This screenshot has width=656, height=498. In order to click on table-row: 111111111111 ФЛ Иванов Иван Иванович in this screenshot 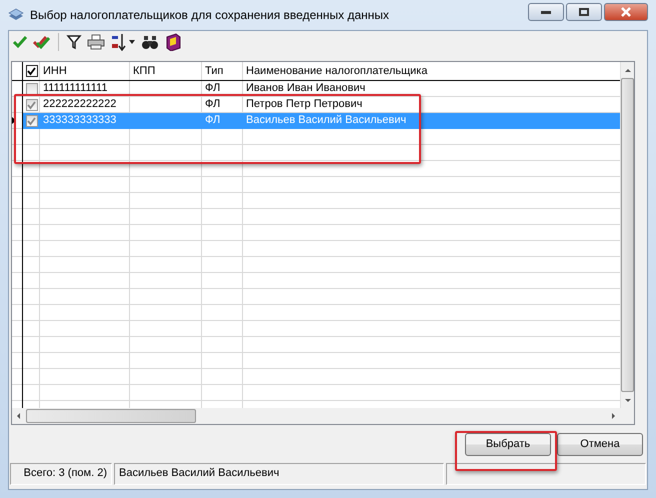, I will do `click(316, 89)`.